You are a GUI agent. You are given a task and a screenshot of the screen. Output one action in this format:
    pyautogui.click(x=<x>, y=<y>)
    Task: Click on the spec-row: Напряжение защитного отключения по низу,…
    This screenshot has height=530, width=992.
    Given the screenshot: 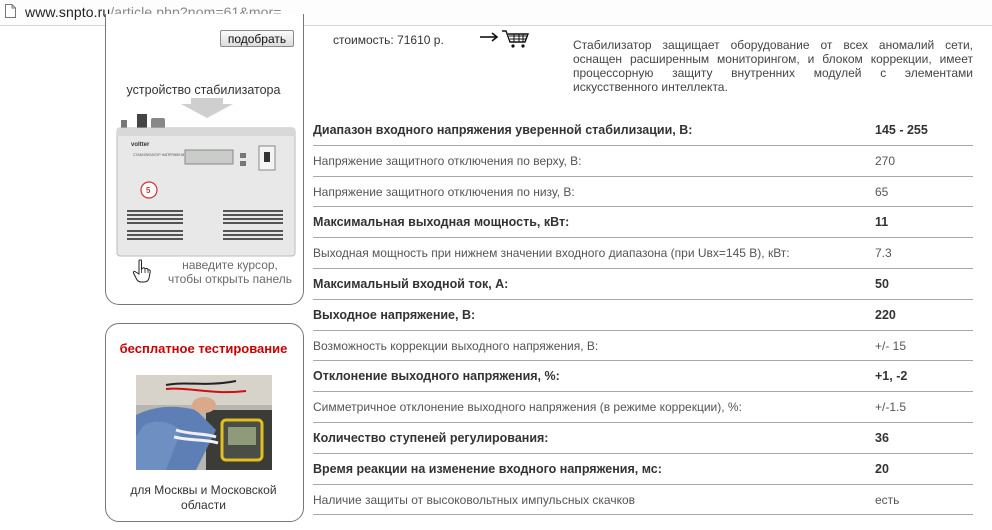 What is the action you would take?
    pyautogui.click(x=643, y=192)
    